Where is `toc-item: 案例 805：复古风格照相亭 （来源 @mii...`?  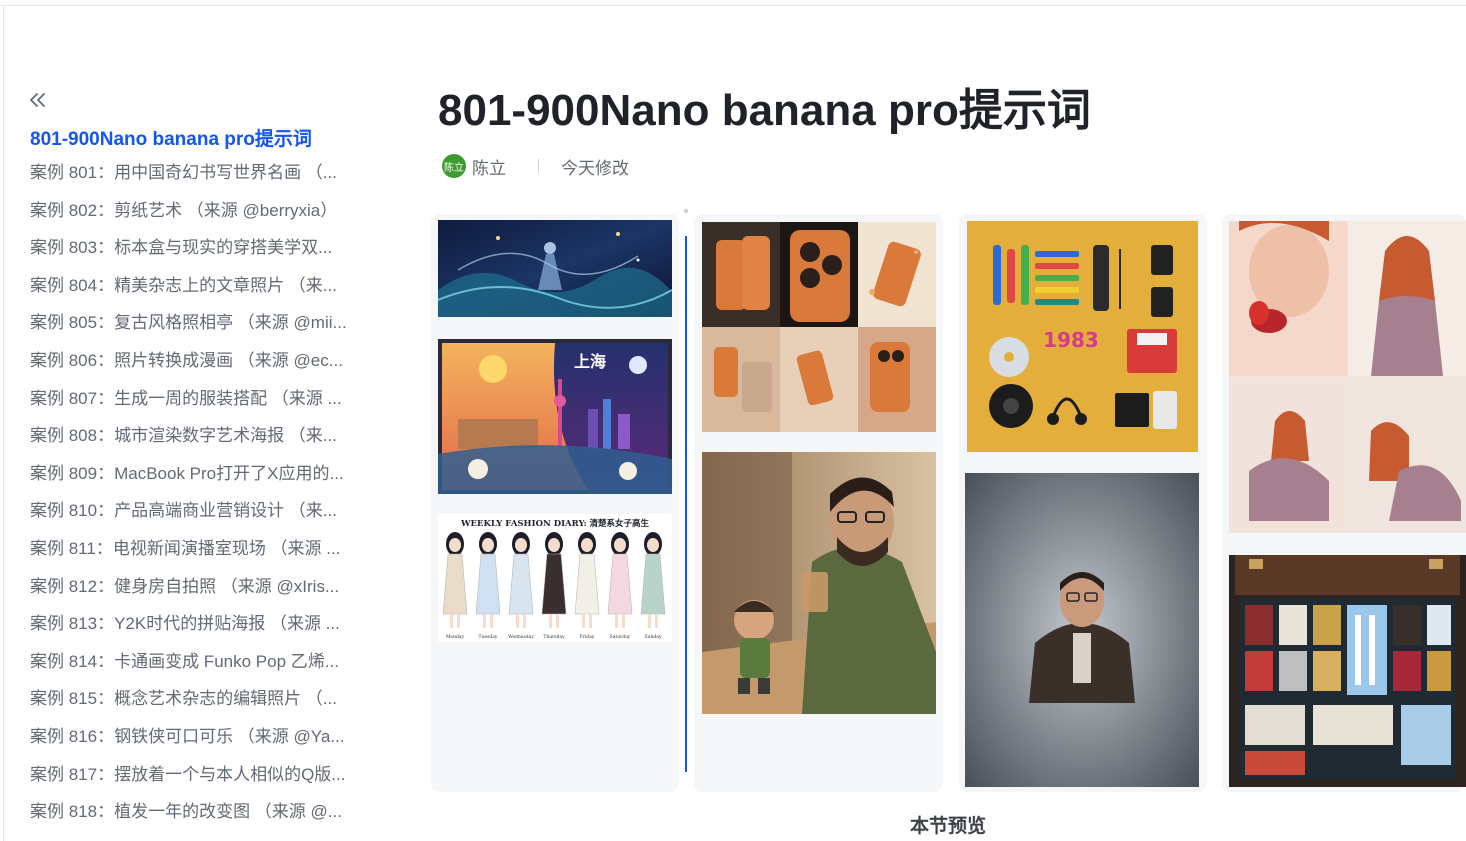 toc-item: 案例 805：复古风格照相亭 （来源 @mii... is located at coordinates (200, 323).